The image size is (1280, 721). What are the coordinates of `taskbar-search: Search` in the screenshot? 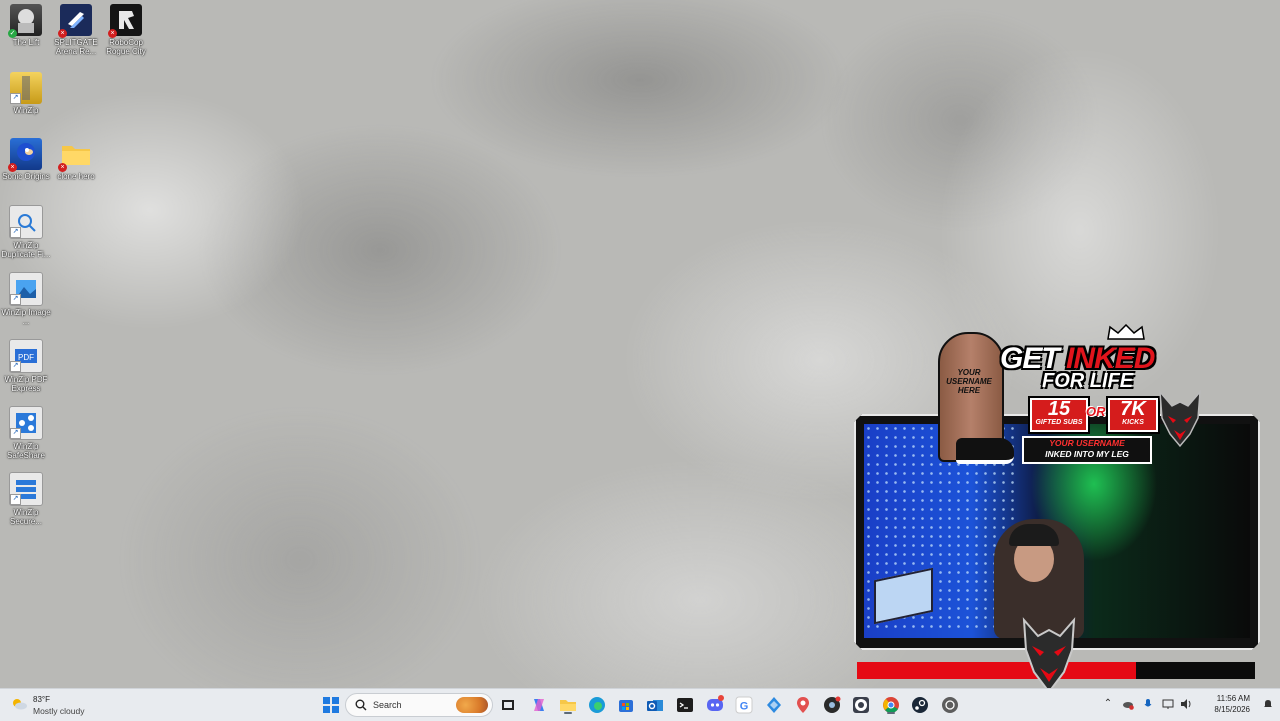 It's located at (419, 705).